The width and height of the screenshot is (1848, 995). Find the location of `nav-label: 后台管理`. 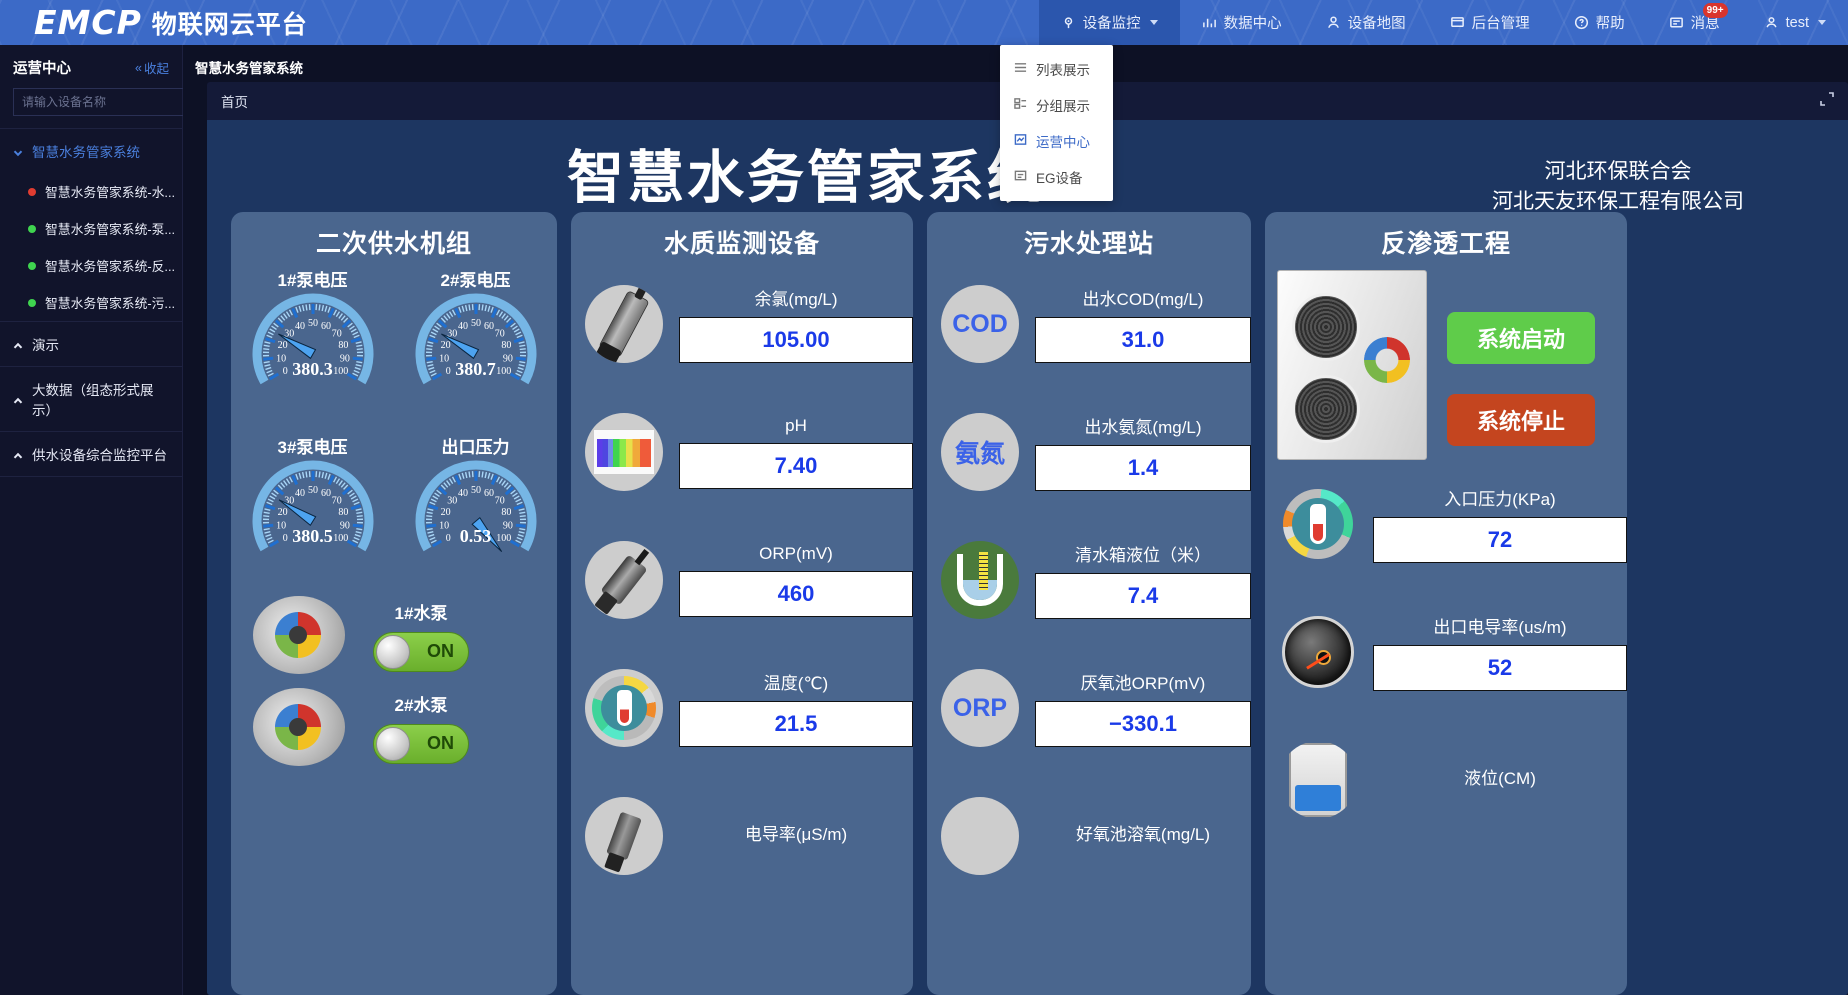

nav-label: 后台管理 is located at coordinates (1500, 24).